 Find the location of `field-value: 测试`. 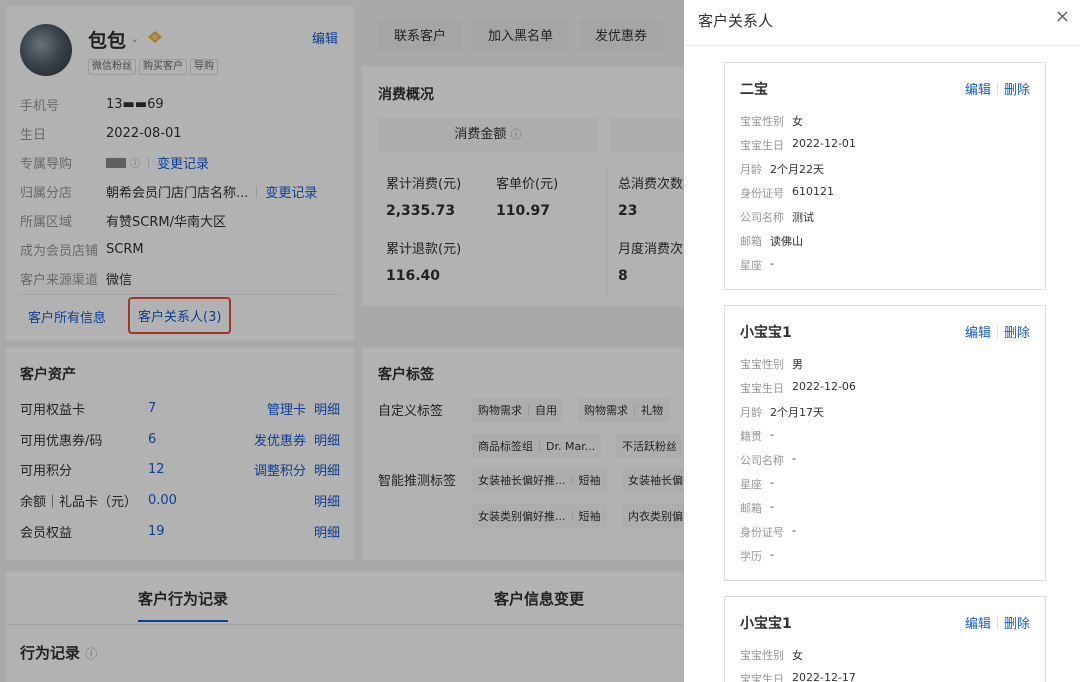

field-value: 测试 is located at coordinates (803, 217).